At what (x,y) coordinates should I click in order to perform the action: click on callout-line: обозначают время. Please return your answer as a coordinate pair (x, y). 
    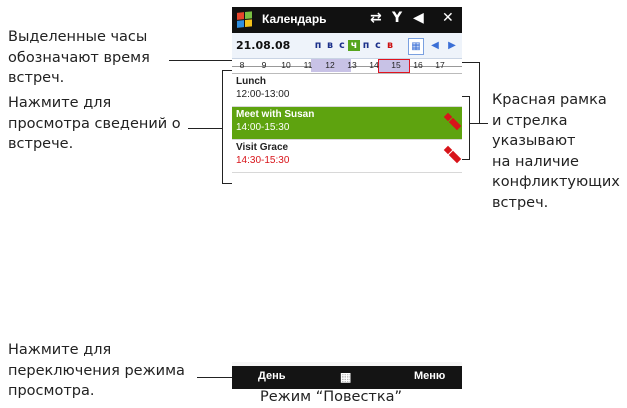
    Looking at the image, I should click on (79, 57).